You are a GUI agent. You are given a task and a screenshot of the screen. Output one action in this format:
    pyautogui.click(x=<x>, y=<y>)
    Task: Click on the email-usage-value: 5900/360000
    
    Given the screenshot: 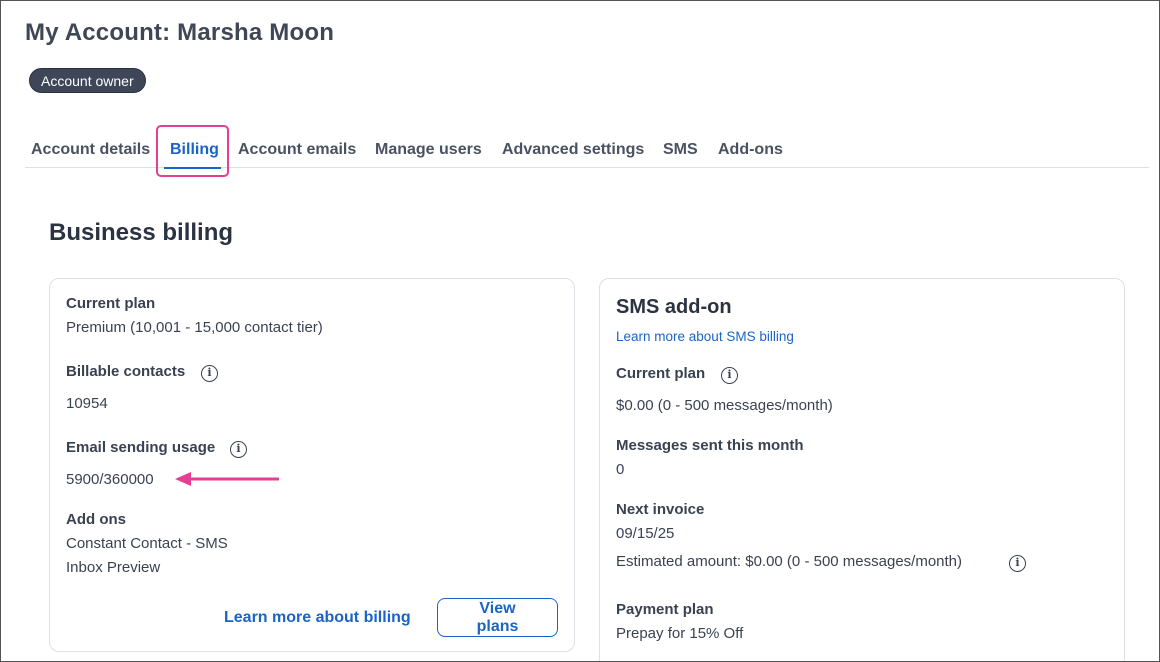 What is the action you would take?
    pyautogui.click(x=110, y=479)
    